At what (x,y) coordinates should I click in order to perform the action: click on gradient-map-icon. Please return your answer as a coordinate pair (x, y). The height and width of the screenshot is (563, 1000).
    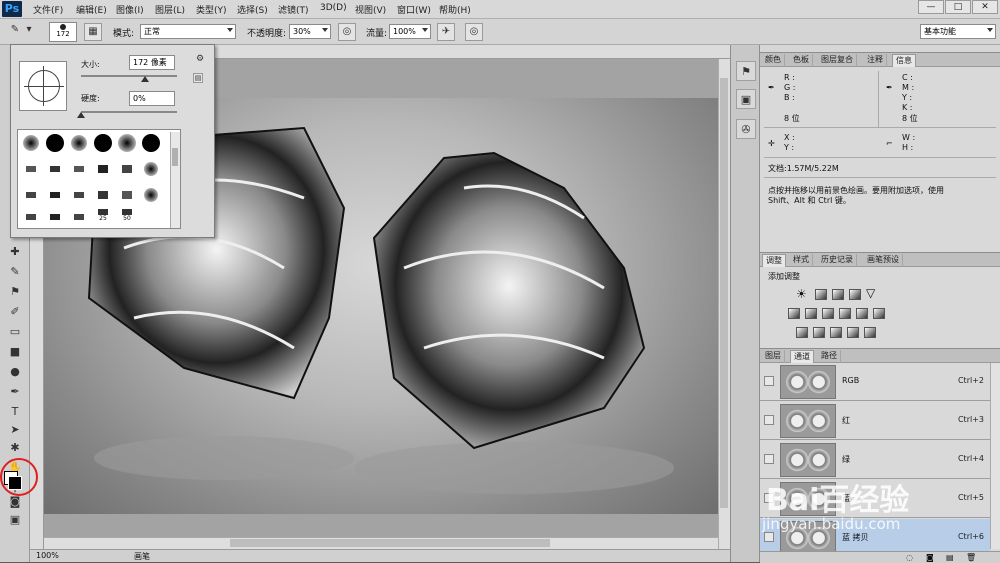
    Looking at the image, I should click on (870, 332).